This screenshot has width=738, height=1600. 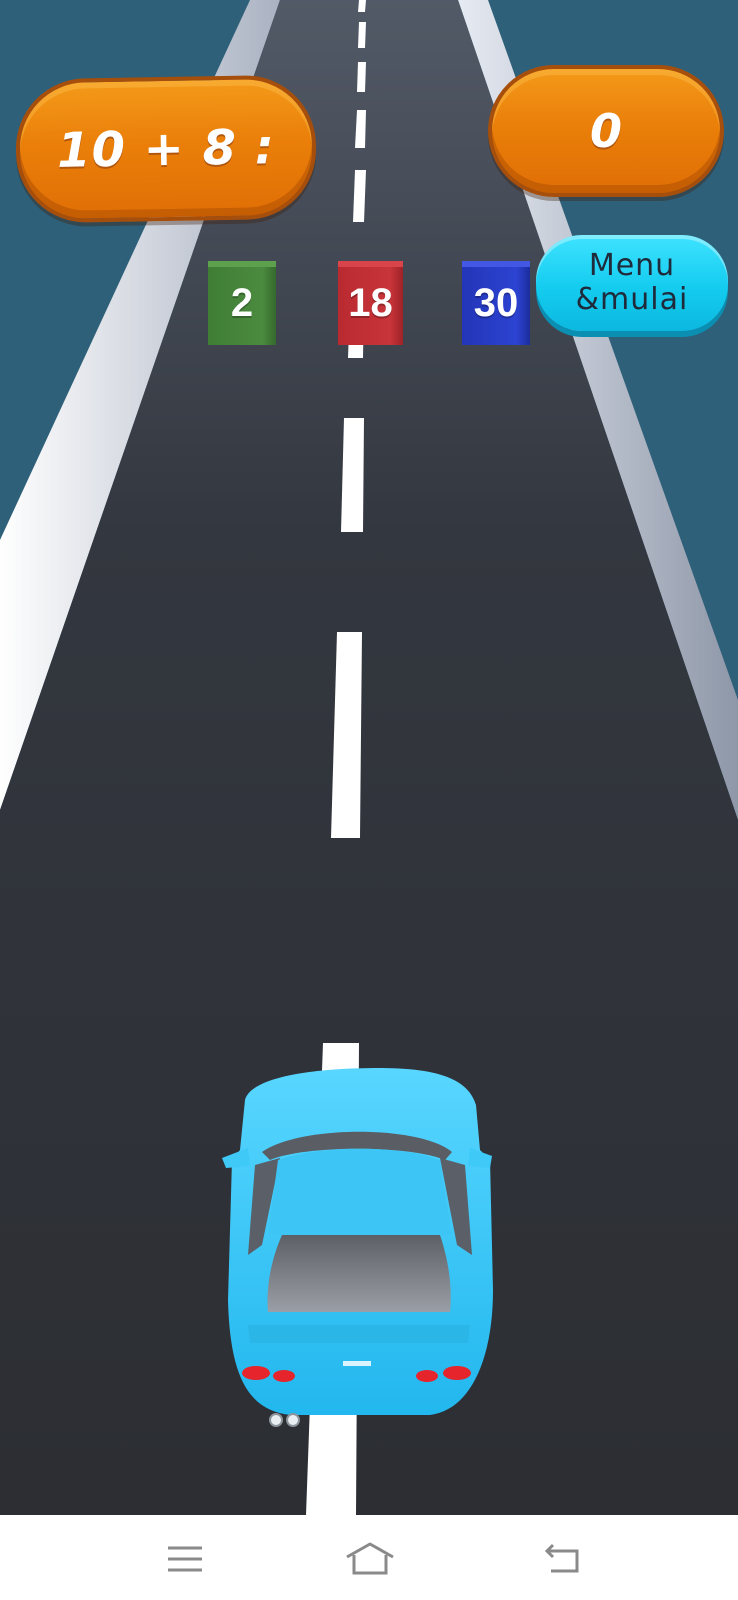 I want to click on answer-value: 2, so click(x=242, y=302).